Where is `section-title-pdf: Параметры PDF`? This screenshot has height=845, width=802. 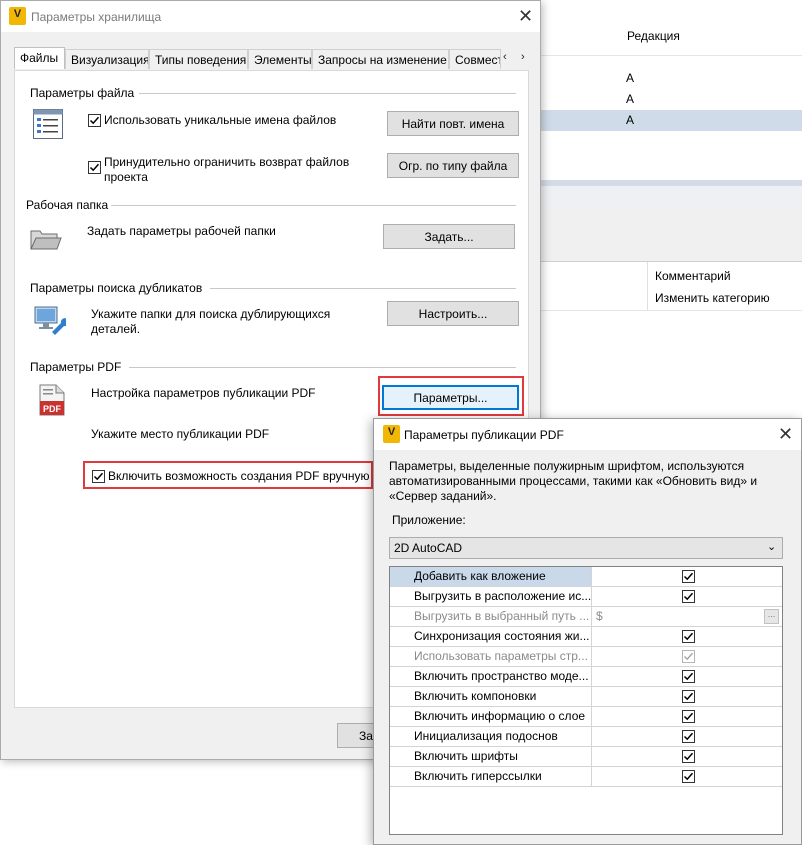 section-title-pdf: Параметры PDF is located at coordinates (76, 367).